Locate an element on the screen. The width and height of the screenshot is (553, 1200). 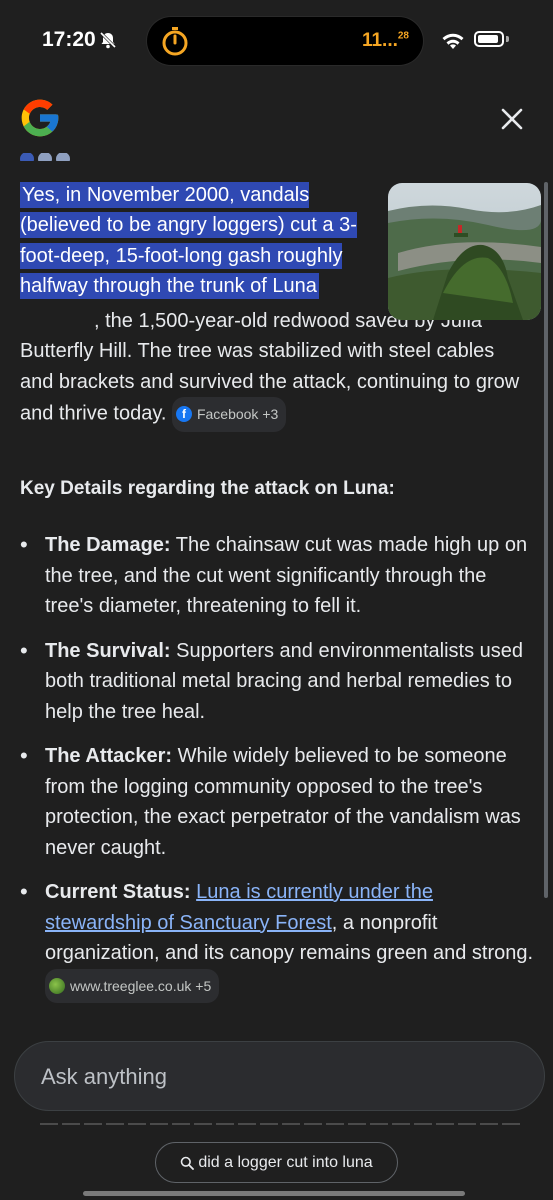
source-chip-label: www.treeglee.co.uk +5 is located at coordinates (141, 985).